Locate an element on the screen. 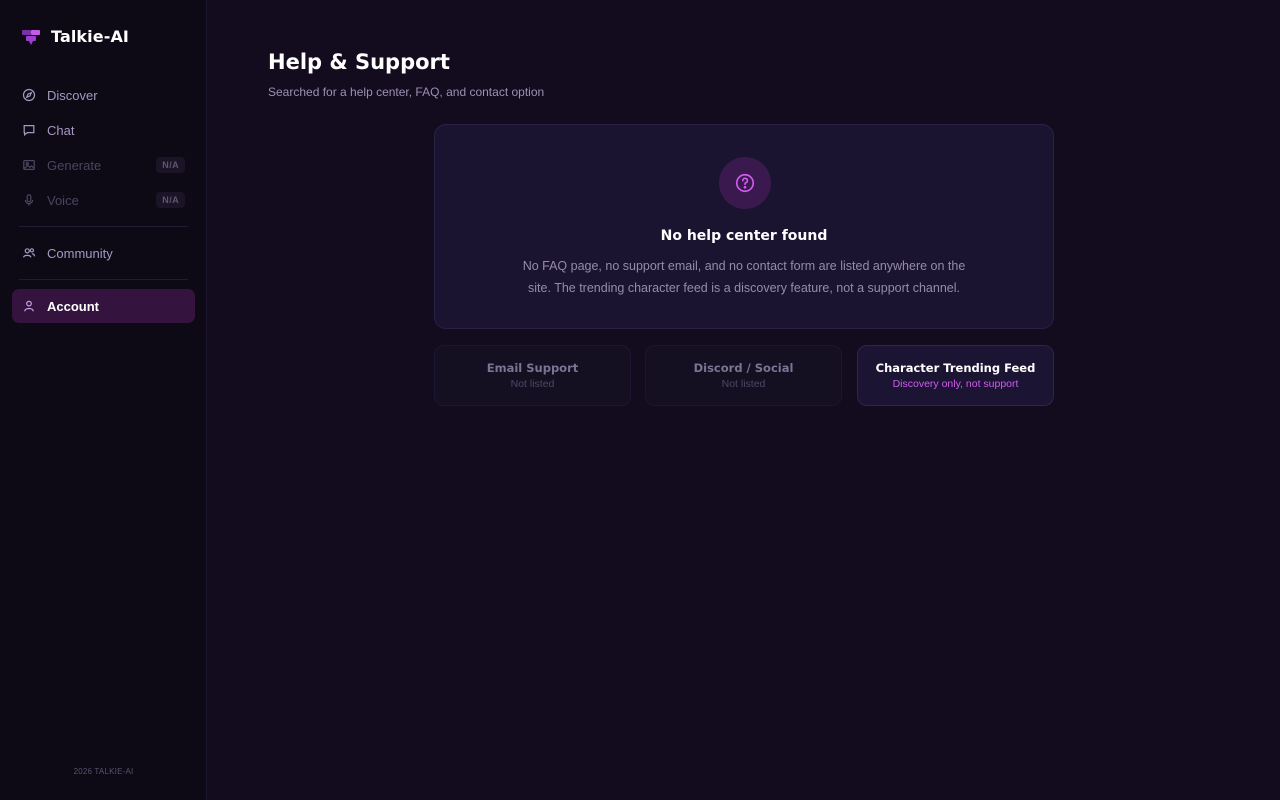 This screenshot has height=800, width=1280. empty-state-title: No help center found is located at coordinates (744, 236).